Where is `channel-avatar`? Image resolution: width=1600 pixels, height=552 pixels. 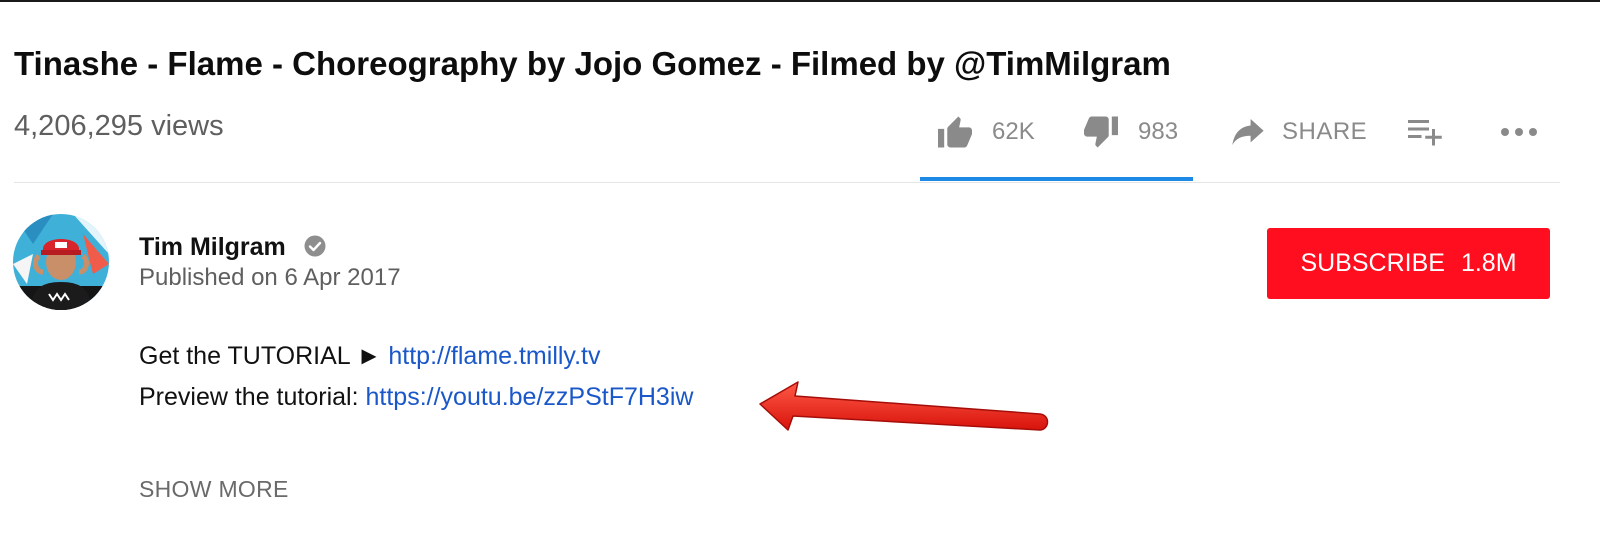 channel-avatar is located at coordinates (61, 262).